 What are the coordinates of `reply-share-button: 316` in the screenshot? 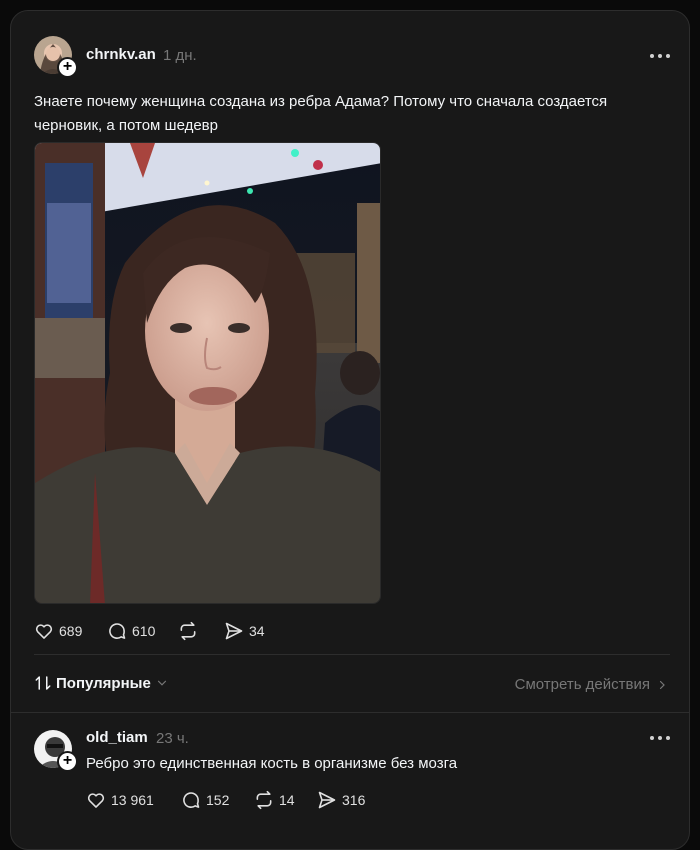 It's located at (341, 800).